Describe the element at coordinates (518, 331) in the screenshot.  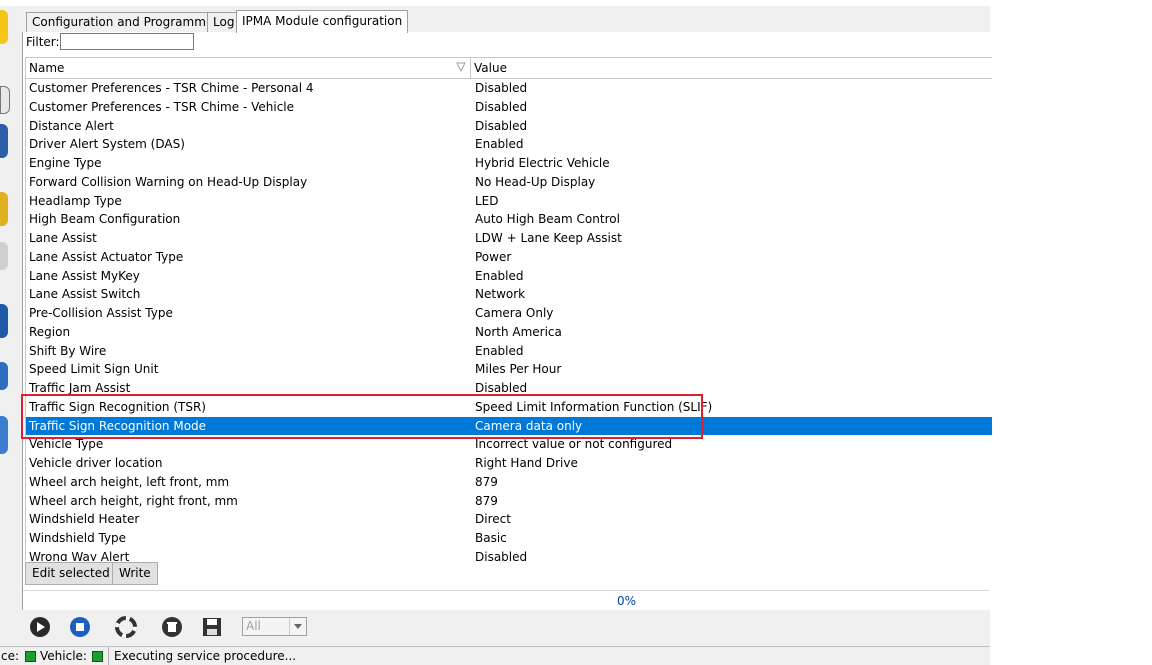
I see `row-value: North America` at that location.